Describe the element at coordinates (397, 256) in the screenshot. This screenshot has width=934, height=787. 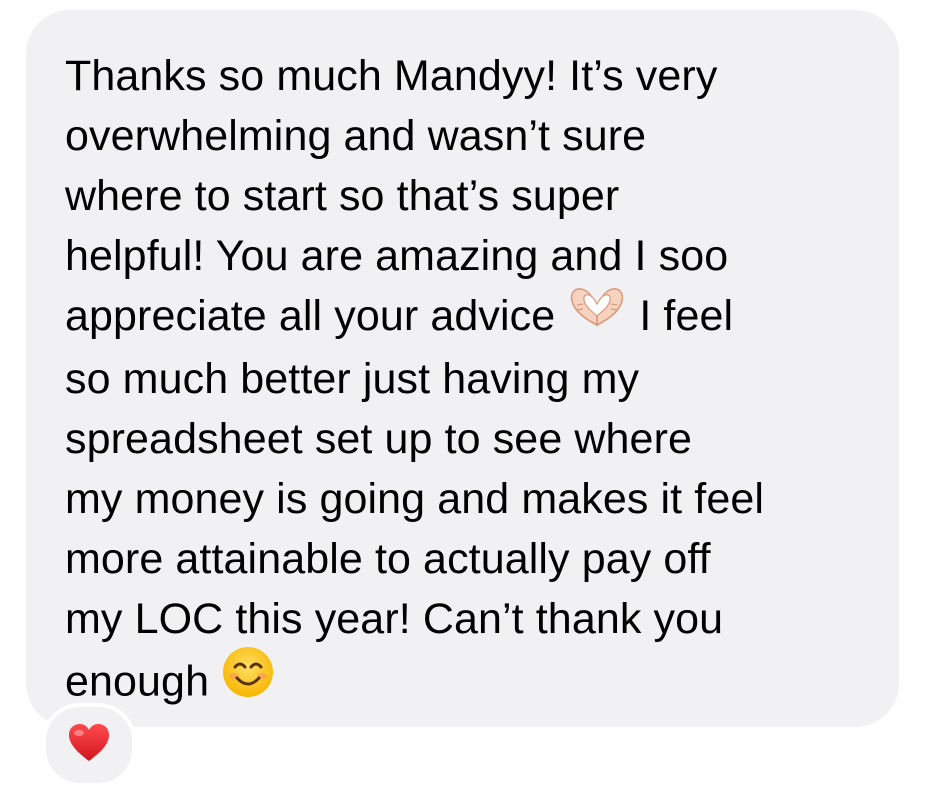
I see `message-line: helpful! You are amazing and I soo` at that location.